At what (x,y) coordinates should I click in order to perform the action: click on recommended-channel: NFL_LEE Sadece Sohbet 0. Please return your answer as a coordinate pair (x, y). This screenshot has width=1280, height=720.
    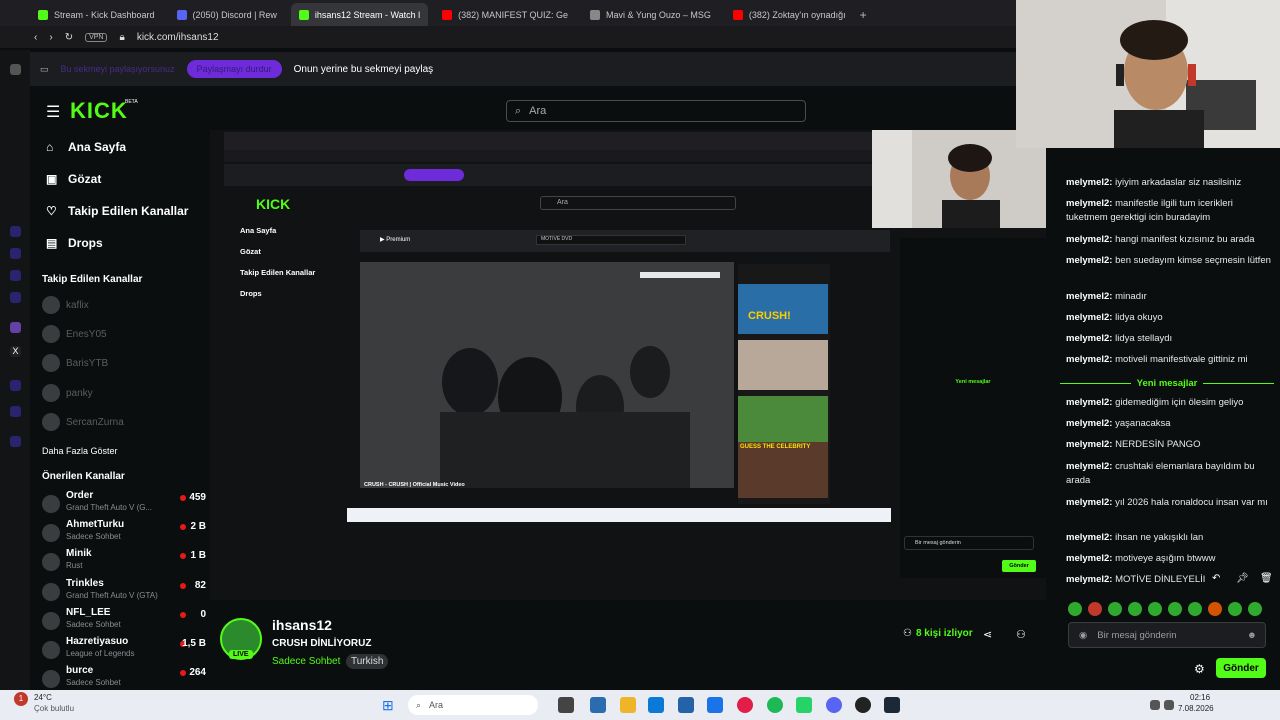
    Looking at the image, I should click on (124, 621).